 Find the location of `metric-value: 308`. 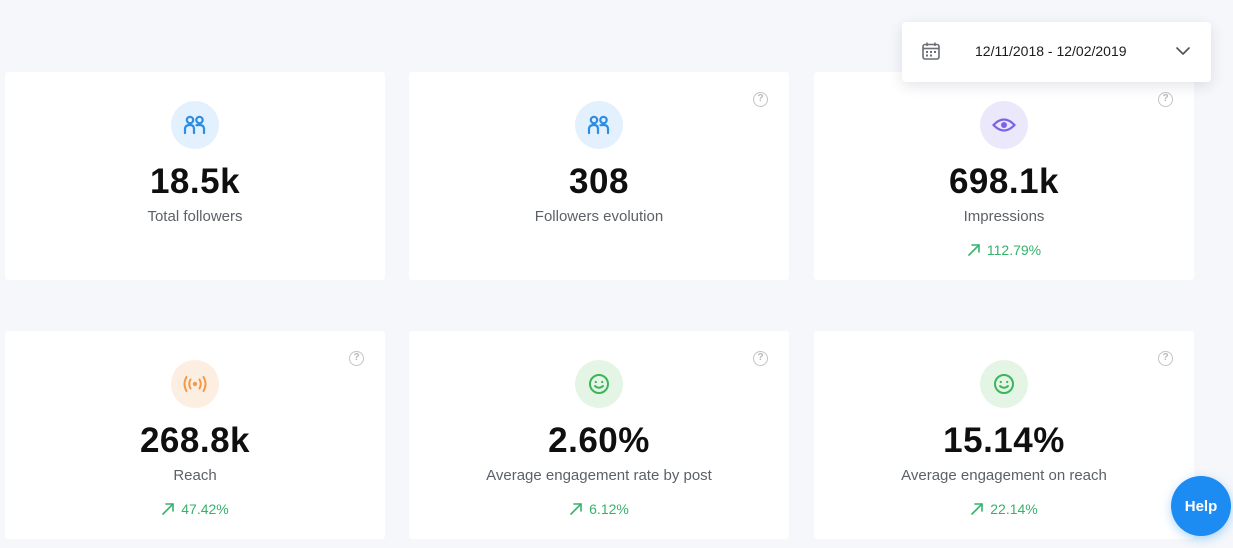

metric-value: 308 is located at coordinates (599, 181).